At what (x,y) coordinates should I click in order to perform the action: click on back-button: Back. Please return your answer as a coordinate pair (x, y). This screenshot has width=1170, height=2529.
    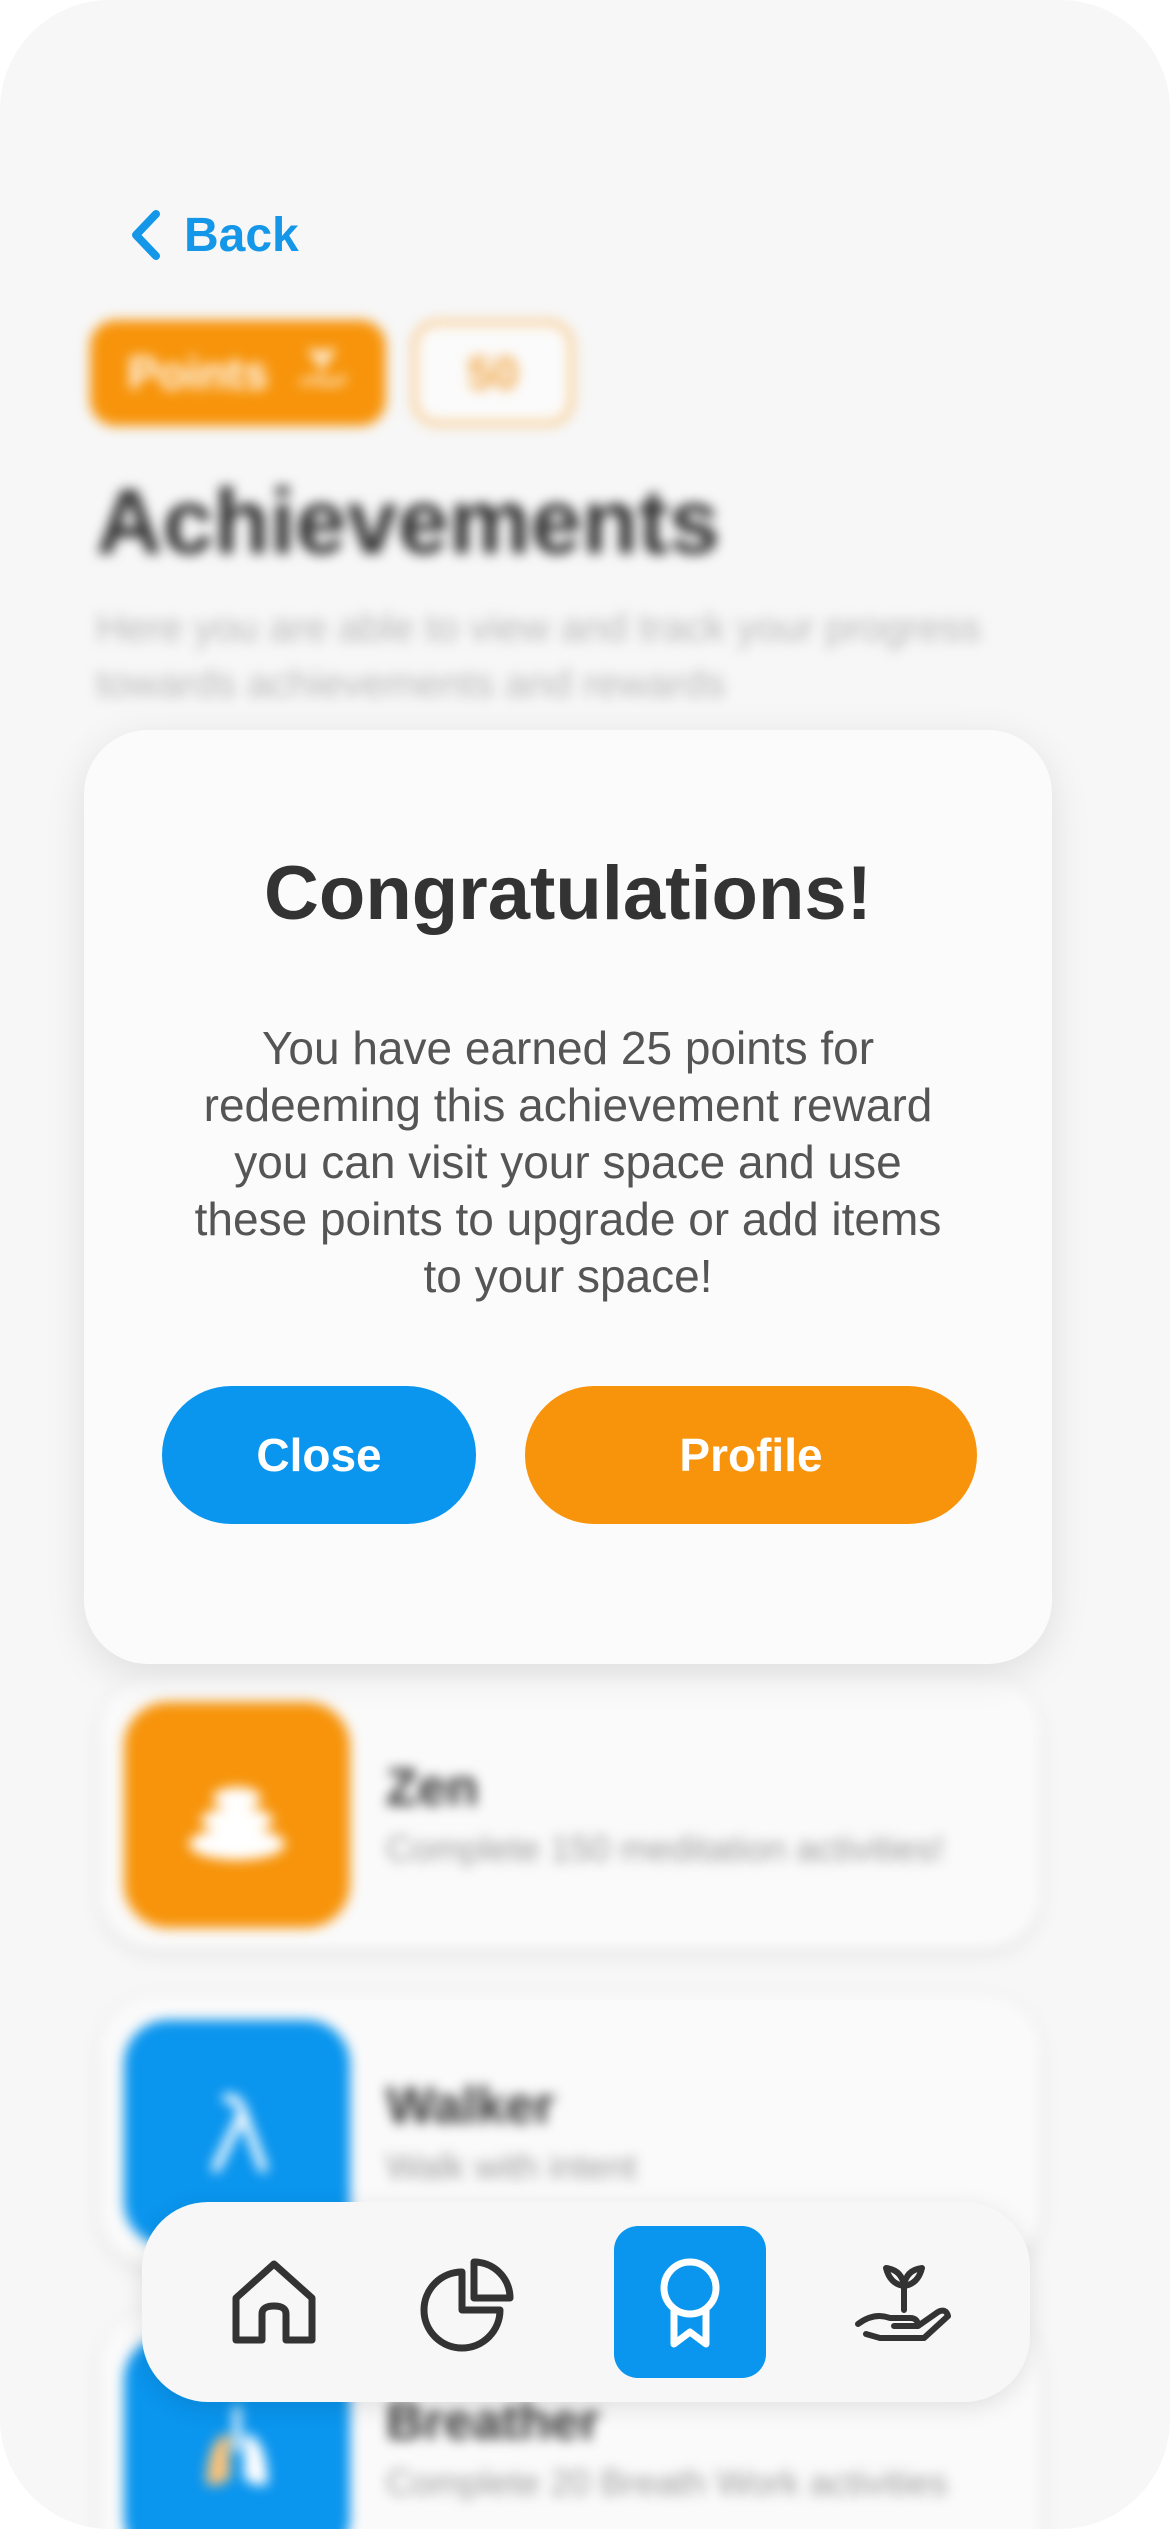
    Looking at the image, I should click on (213, 235).